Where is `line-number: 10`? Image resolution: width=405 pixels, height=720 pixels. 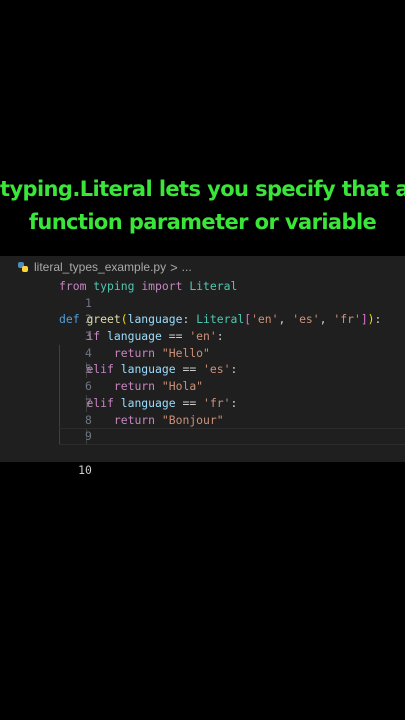
line-number: 10 is located at coordinates (85, 469).